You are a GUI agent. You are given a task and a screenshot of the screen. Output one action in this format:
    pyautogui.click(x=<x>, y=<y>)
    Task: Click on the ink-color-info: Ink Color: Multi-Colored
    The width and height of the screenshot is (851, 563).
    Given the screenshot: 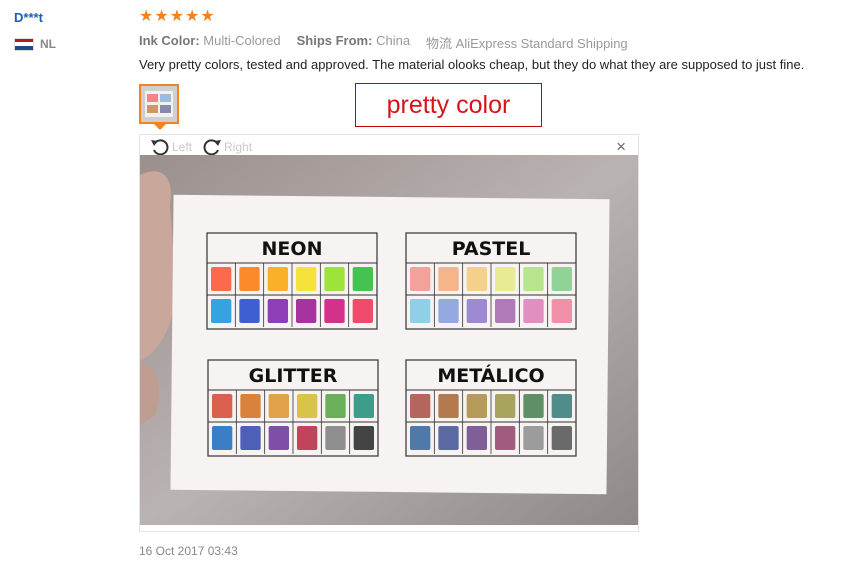 What is the action you would take?
    pyautogui.click(x=210, y=42)
    